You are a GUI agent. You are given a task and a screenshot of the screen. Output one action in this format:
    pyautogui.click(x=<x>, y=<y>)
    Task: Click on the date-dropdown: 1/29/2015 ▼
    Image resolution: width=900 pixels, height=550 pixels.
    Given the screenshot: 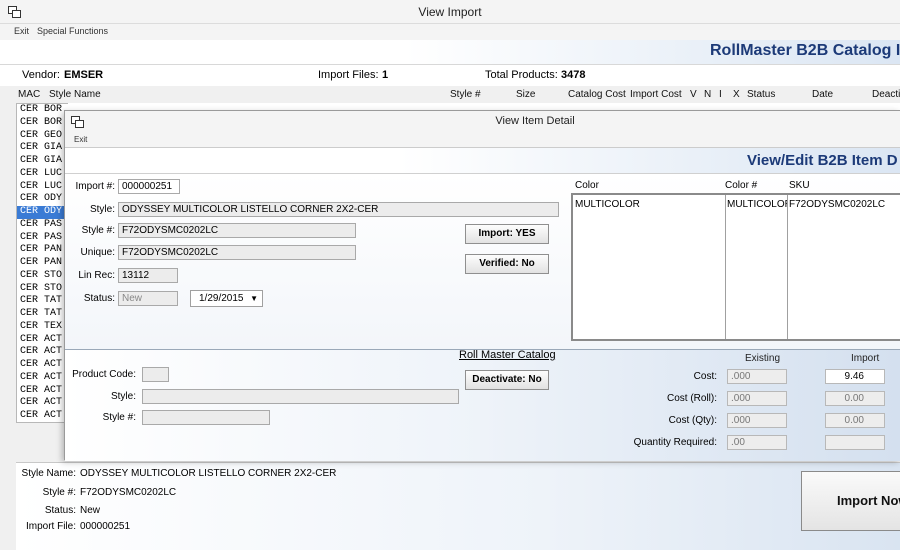 What is the action you would take?
    pyautogui.click(x=226, y=298)
    